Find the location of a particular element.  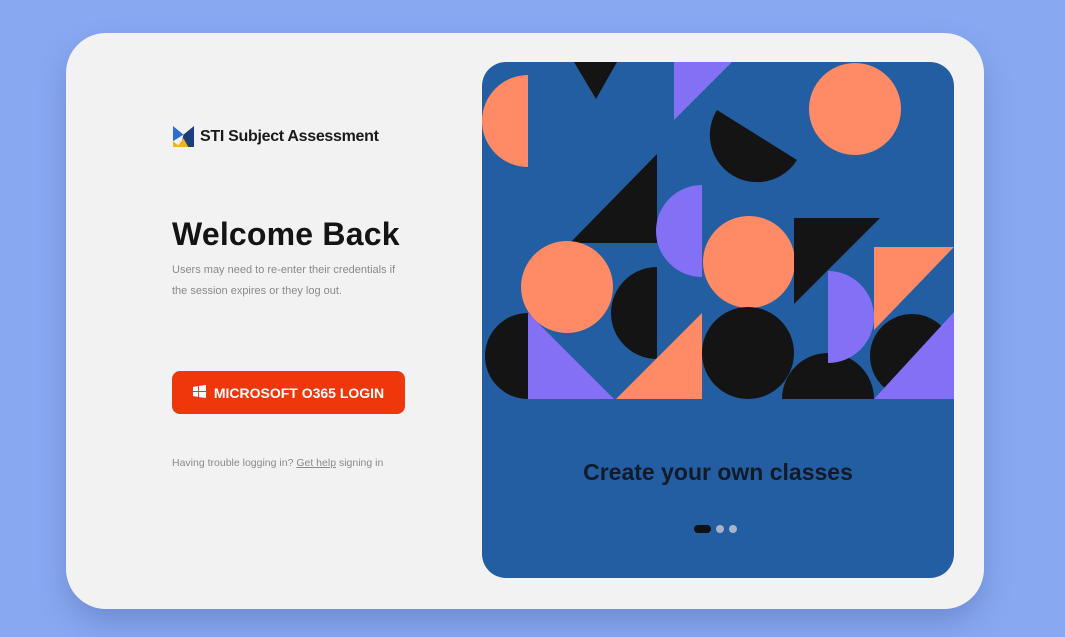

carousel-indicators is located at coordinates (715, 529).